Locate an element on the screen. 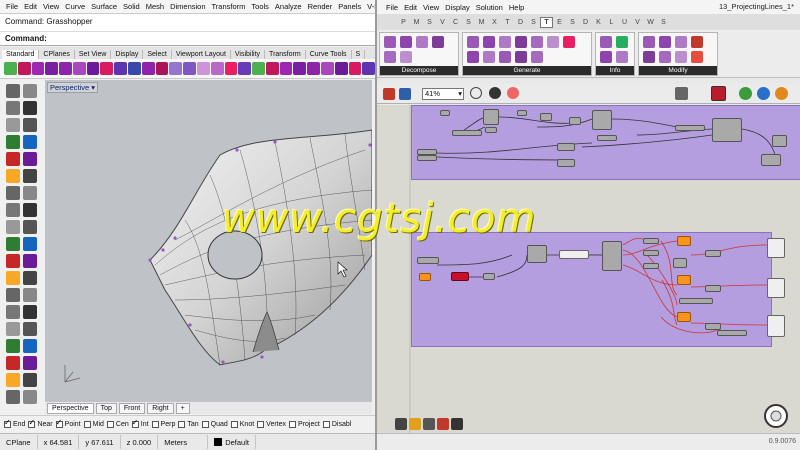  preview-icon is located at coordinates (495, 93).